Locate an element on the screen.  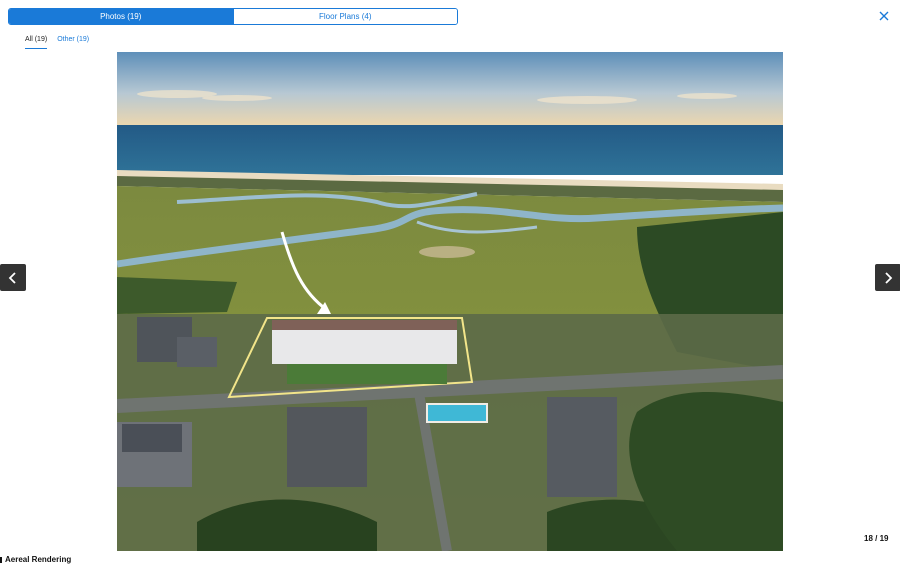
photo-caption: Aereal Rendering is located at coordinates (35, 559).